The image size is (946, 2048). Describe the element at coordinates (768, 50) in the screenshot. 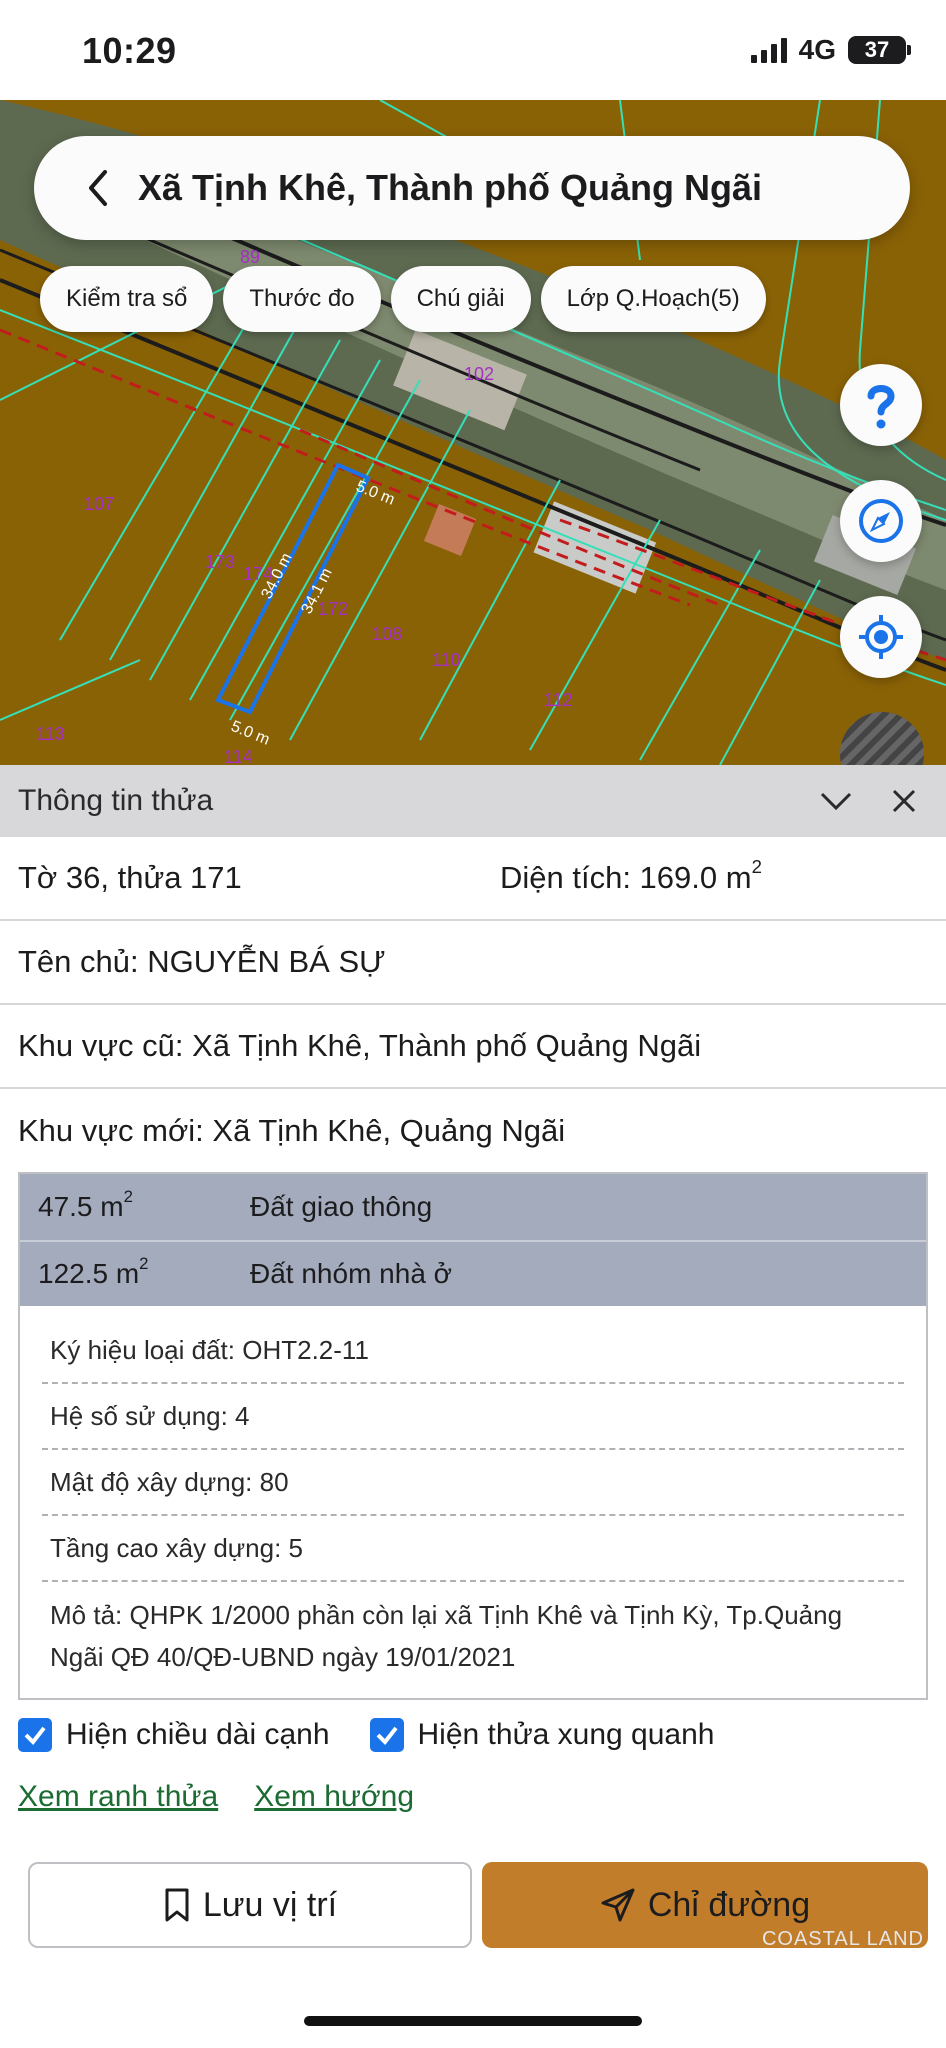

I see `signal-icon` at that location.